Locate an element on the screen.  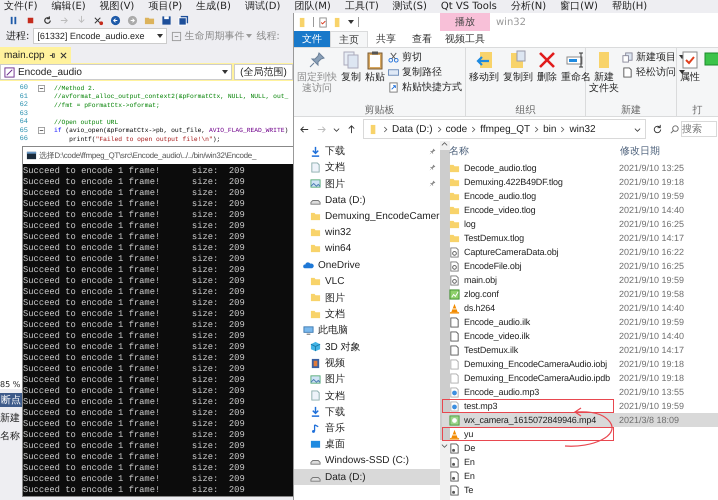
menu-item: 工具(T) is located at coordinates (361, 6).